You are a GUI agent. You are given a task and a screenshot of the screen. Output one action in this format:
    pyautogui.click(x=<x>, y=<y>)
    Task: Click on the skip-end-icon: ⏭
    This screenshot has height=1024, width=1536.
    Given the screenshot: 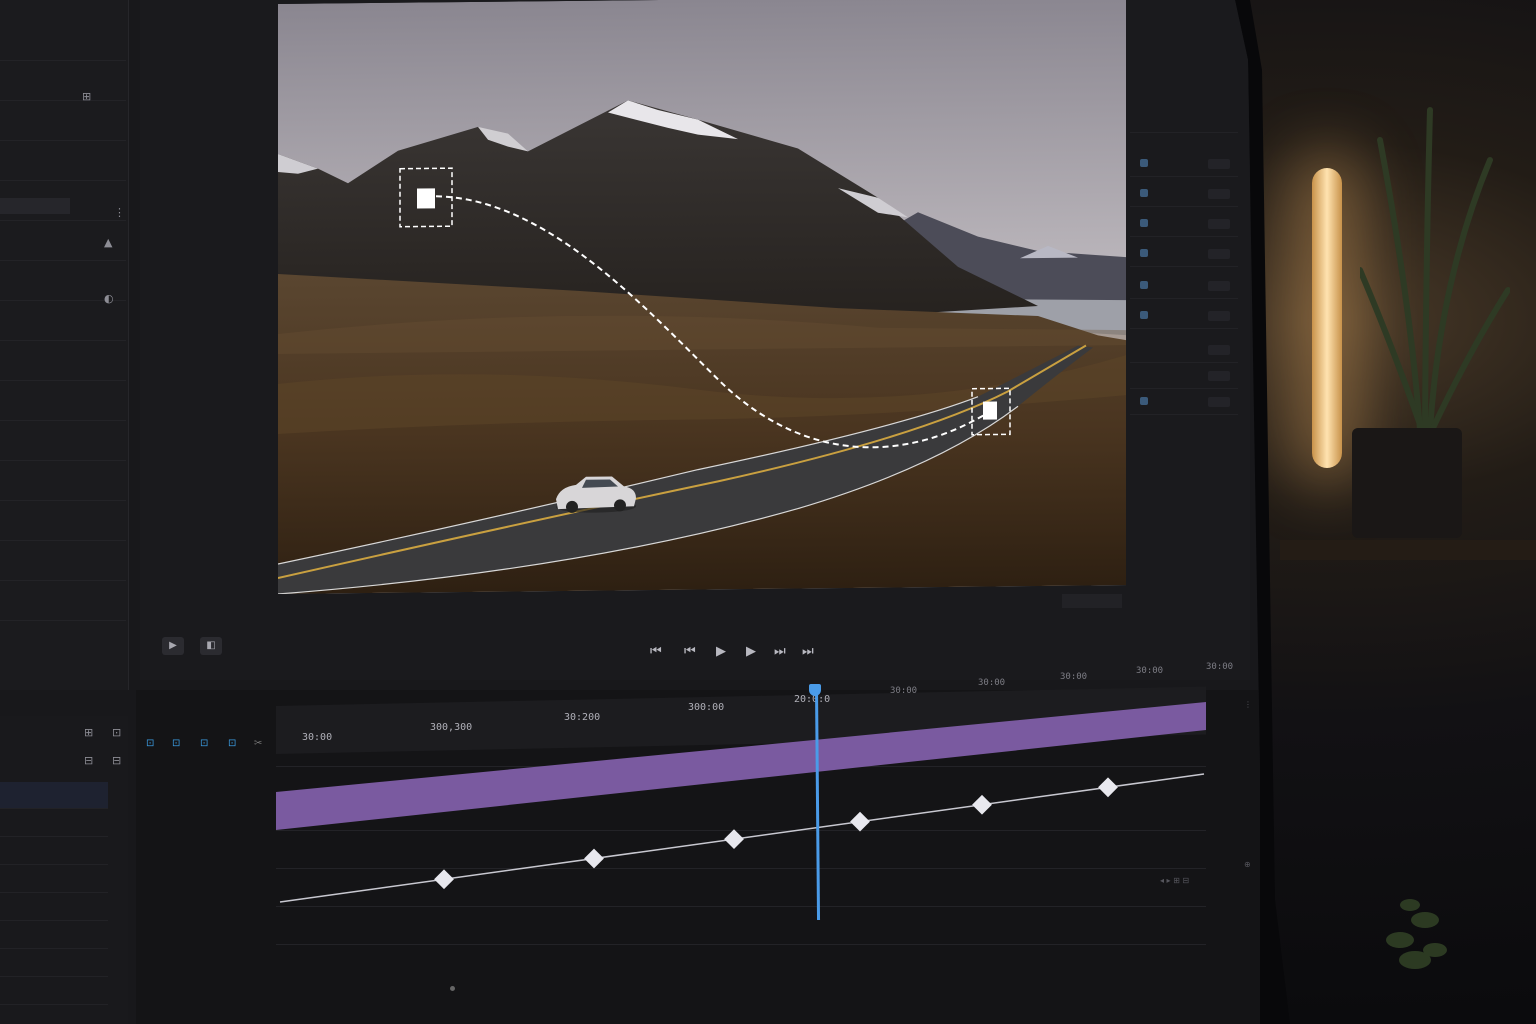 What is the action you would take?
    pyautogui.click(x=808, y=651)
    